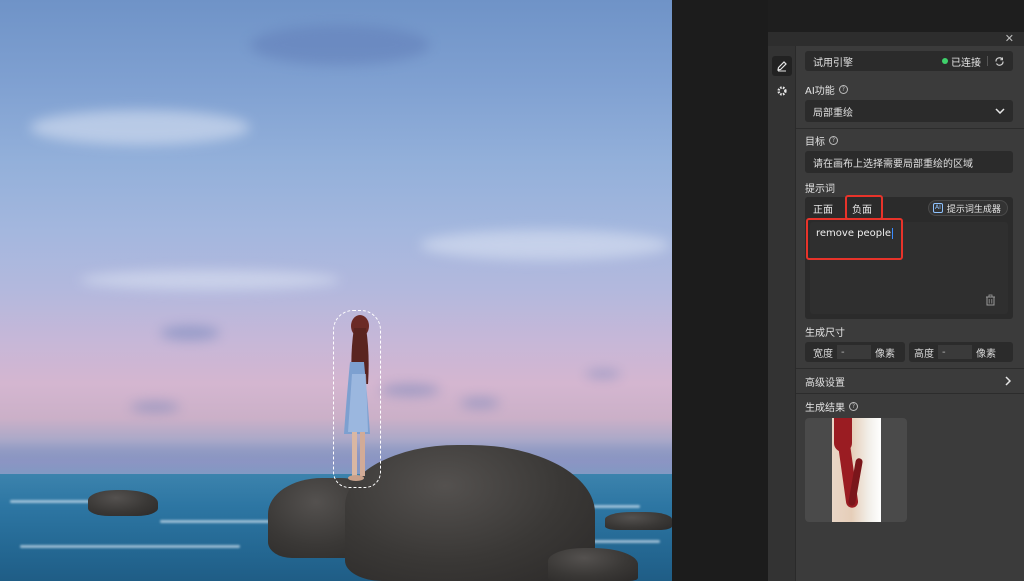 This screenshot has height=581, width=1024. Describe the element at coordinates (986, 354) in the screenshot. I see `height-unit: 像素` at that location.